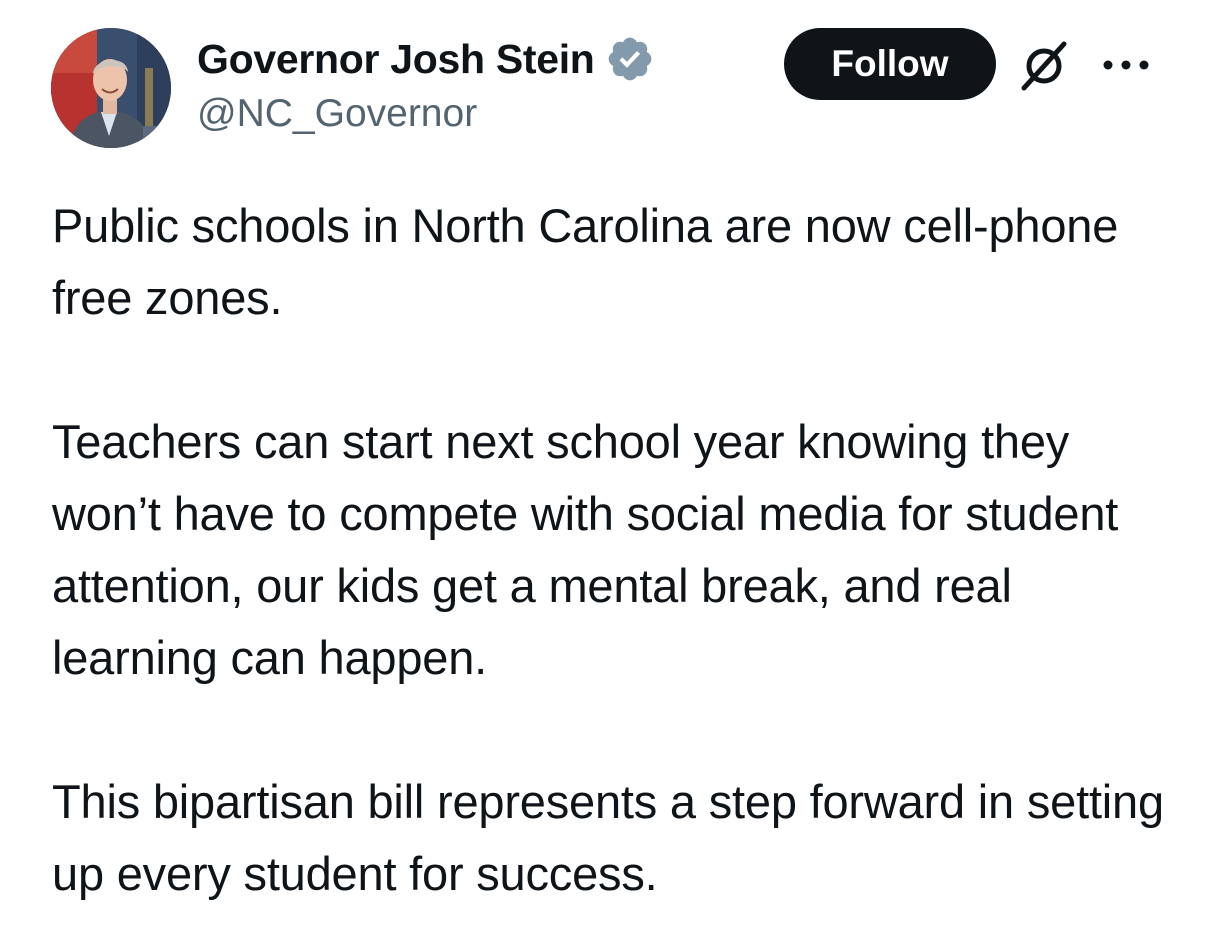  I want to click on display-name-row: Governor Josh Stein, so click(426, 59).